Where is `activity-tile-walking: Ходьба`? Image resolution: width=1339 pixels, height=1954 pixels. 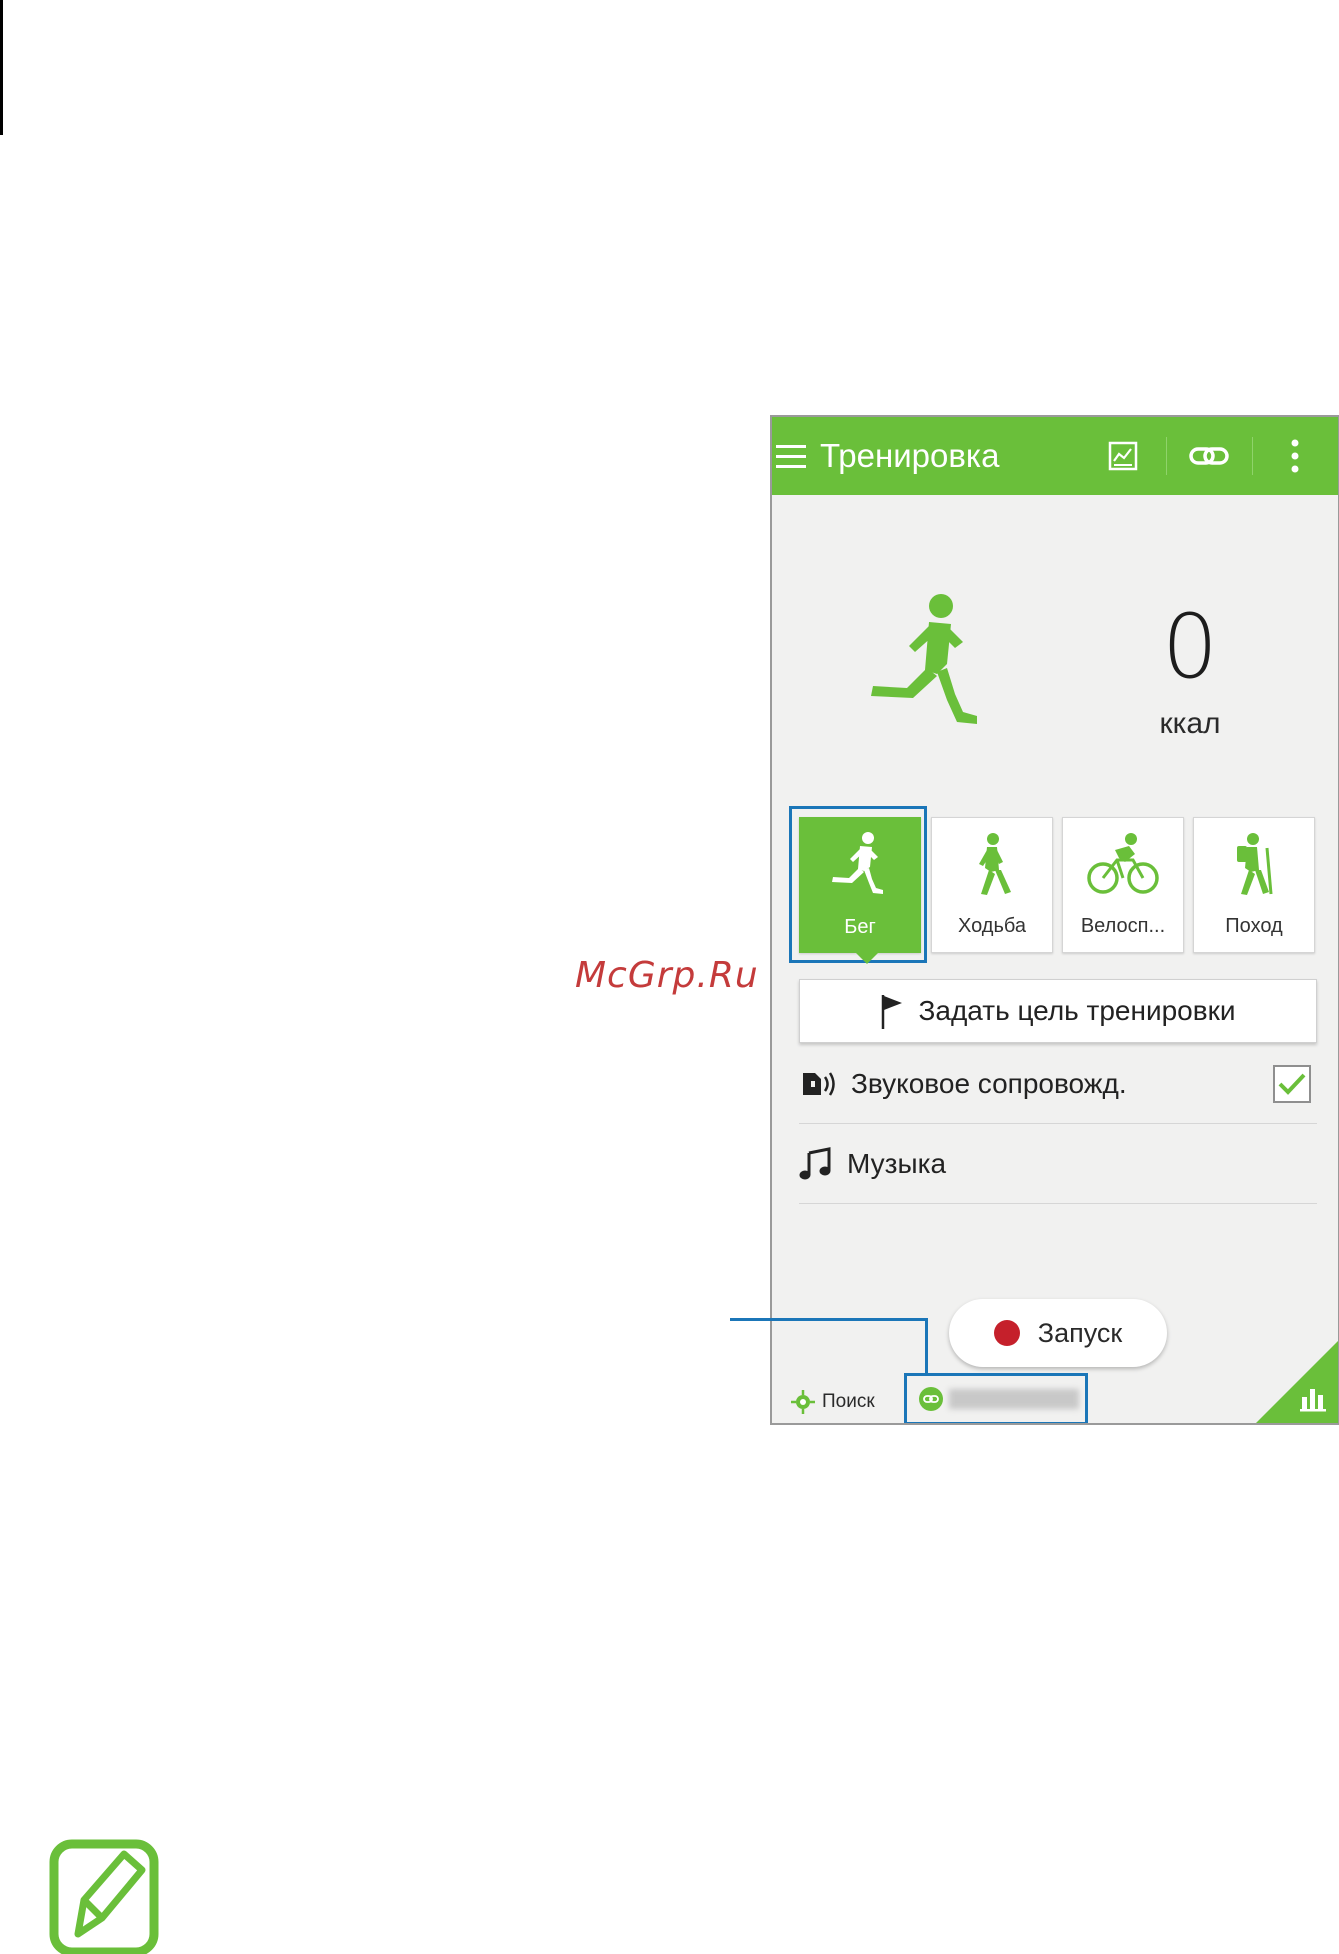
activity-tile-walking: Ходьба is located at coordinates (992, 885).